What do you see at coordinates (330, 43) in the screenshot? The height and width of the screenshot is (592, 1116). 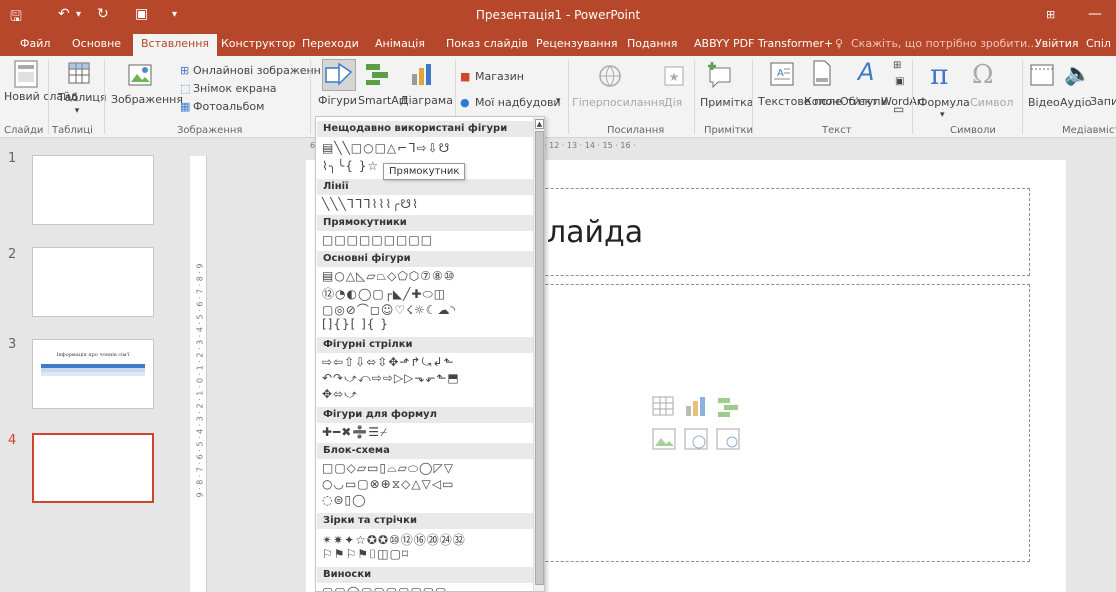 I see `tab-transitions: Переходи` at bounding box center [330, 43].